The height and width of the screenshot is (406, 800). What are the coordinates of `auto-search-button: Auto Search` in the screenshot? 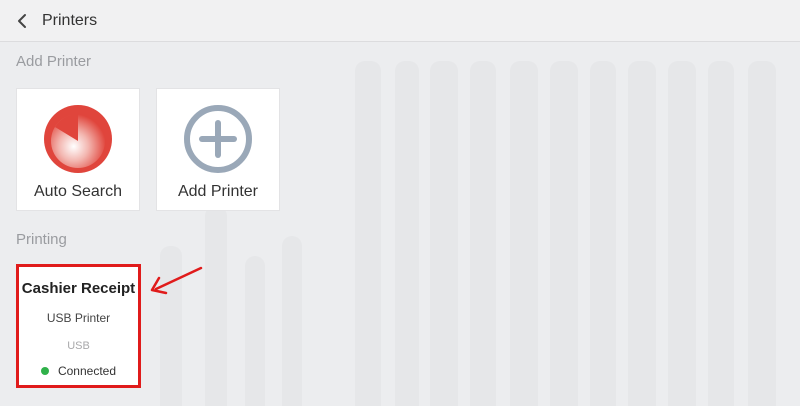 It's located at (78, 149).